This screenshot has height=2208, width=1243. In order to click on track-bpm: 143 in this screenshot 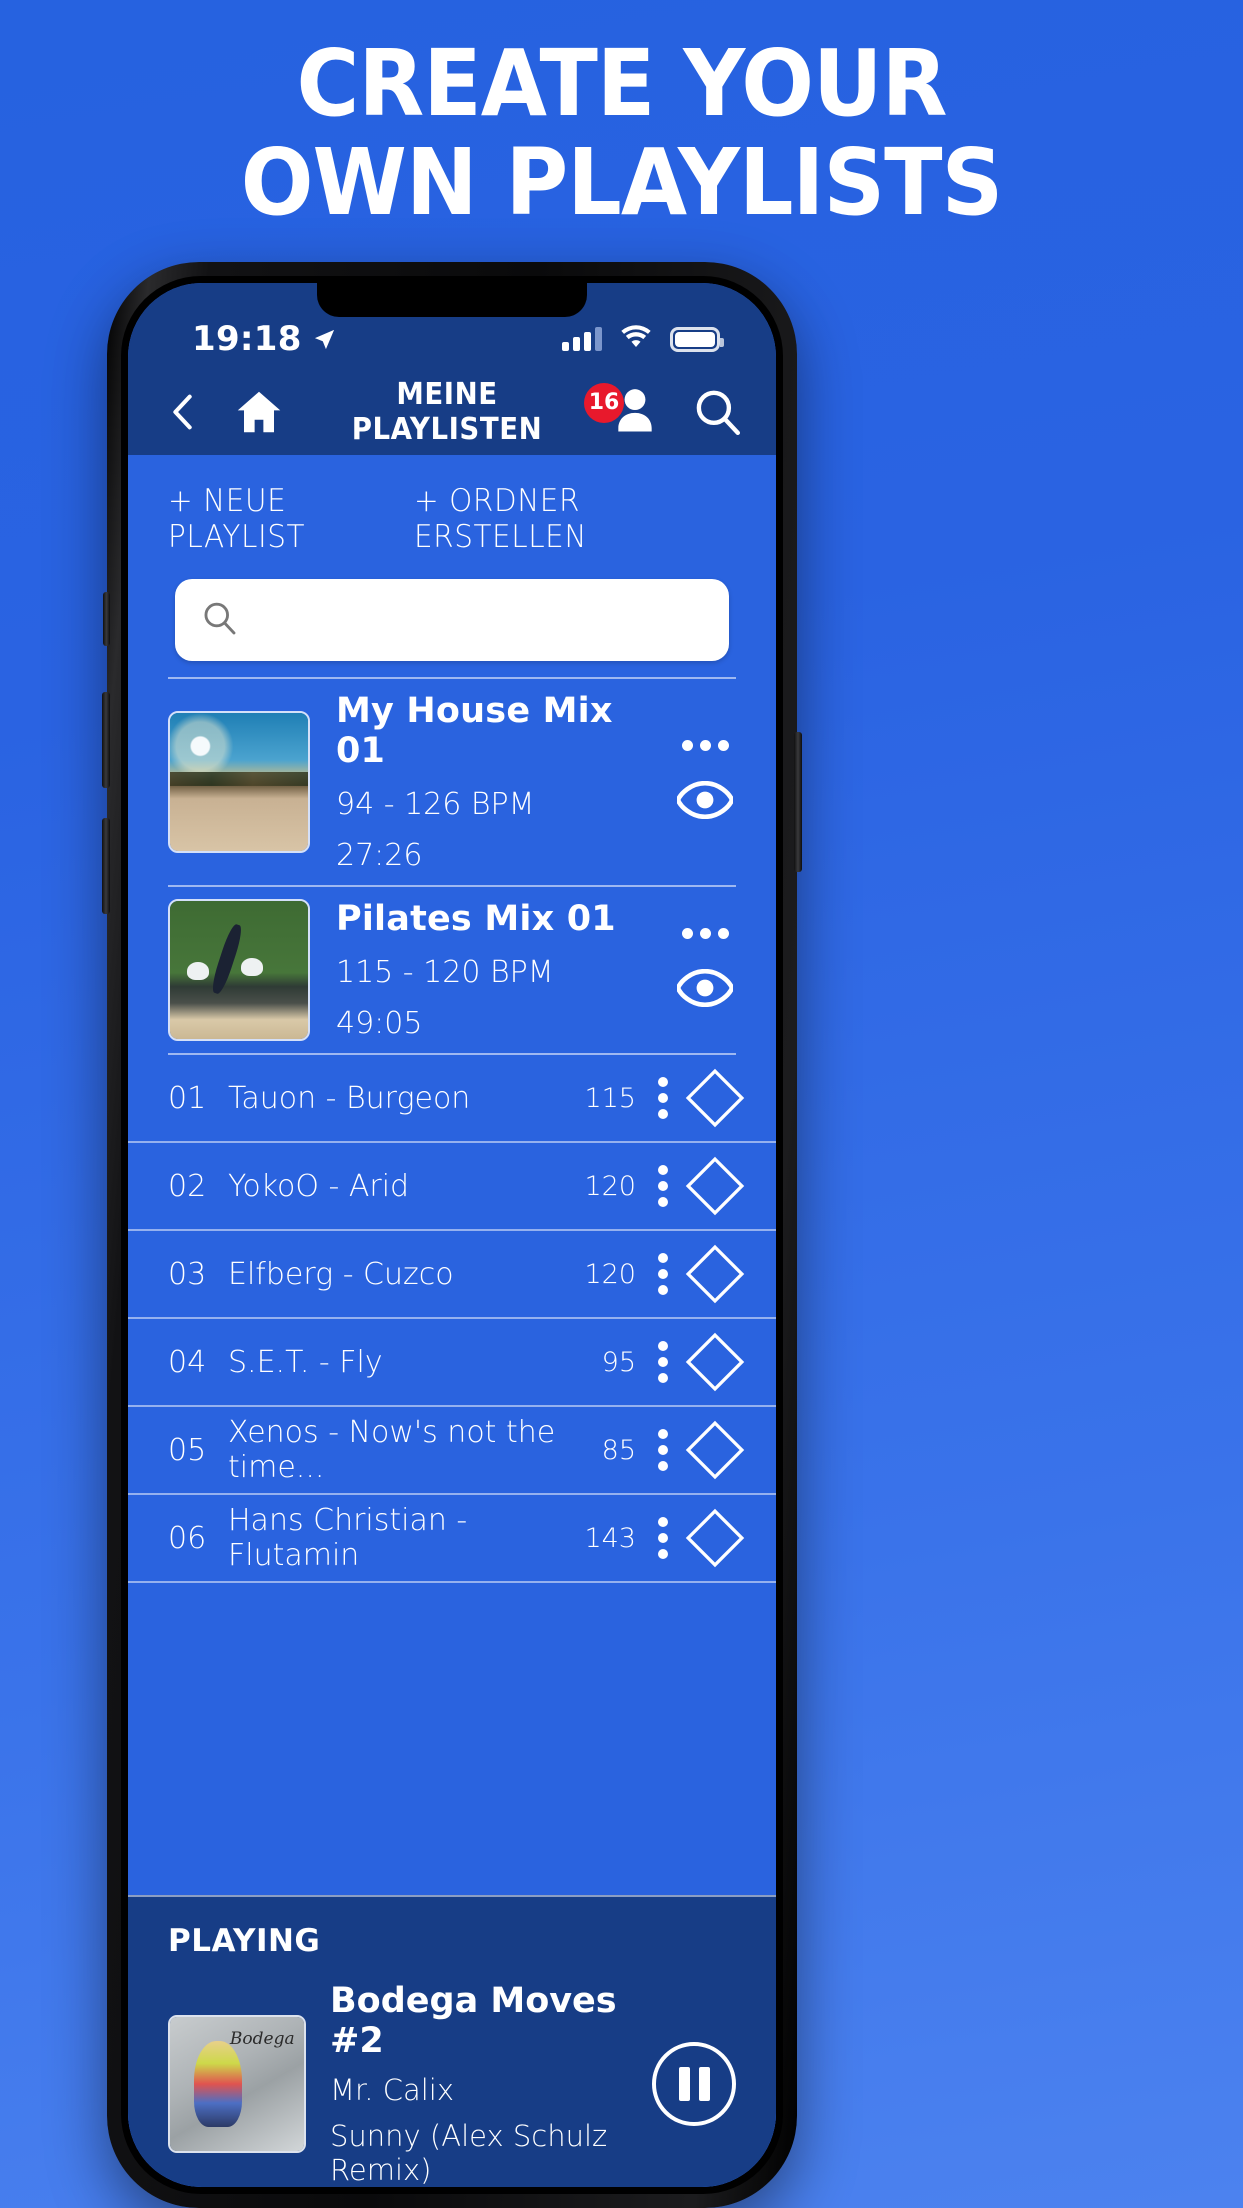, I will do `click(610, 1538)`.